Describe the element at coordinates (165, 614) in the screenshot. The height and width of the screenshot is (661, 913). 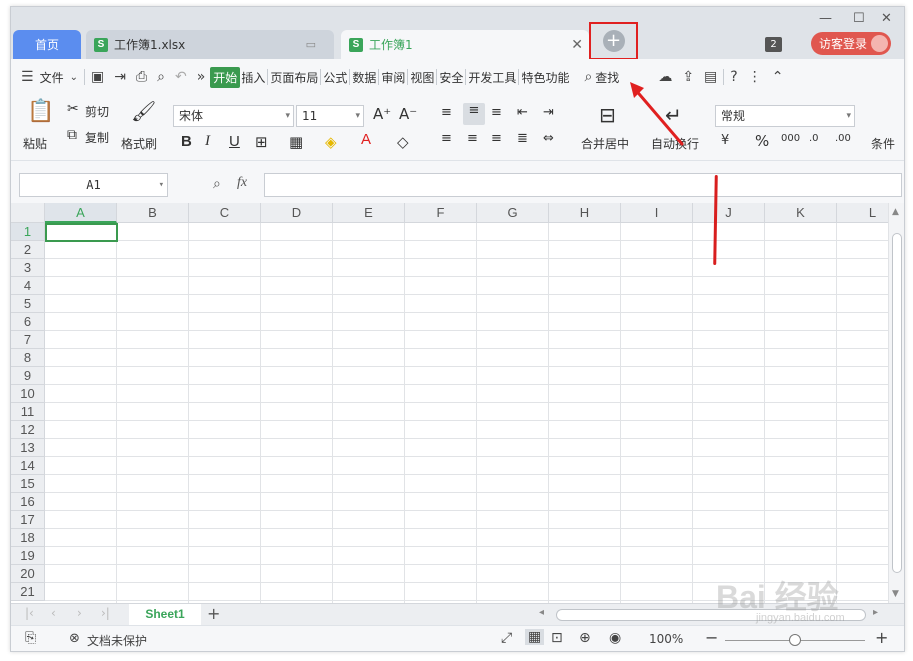
I see `sheet-tab-sheet1: Sheet1` at that location.